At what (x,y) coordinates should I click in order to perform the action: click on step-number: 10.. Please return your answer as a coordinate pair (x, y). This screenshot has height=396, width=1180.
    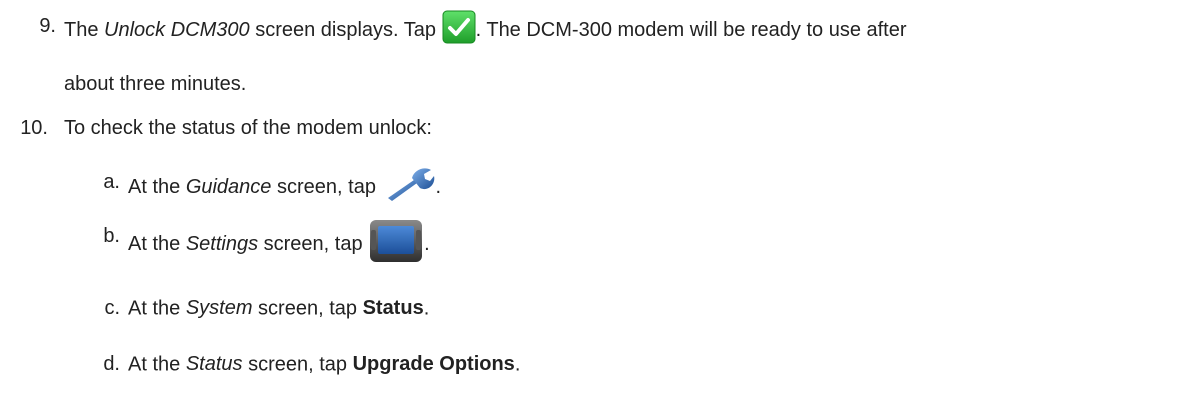
    Looking at the image, I should click on (34, 128).